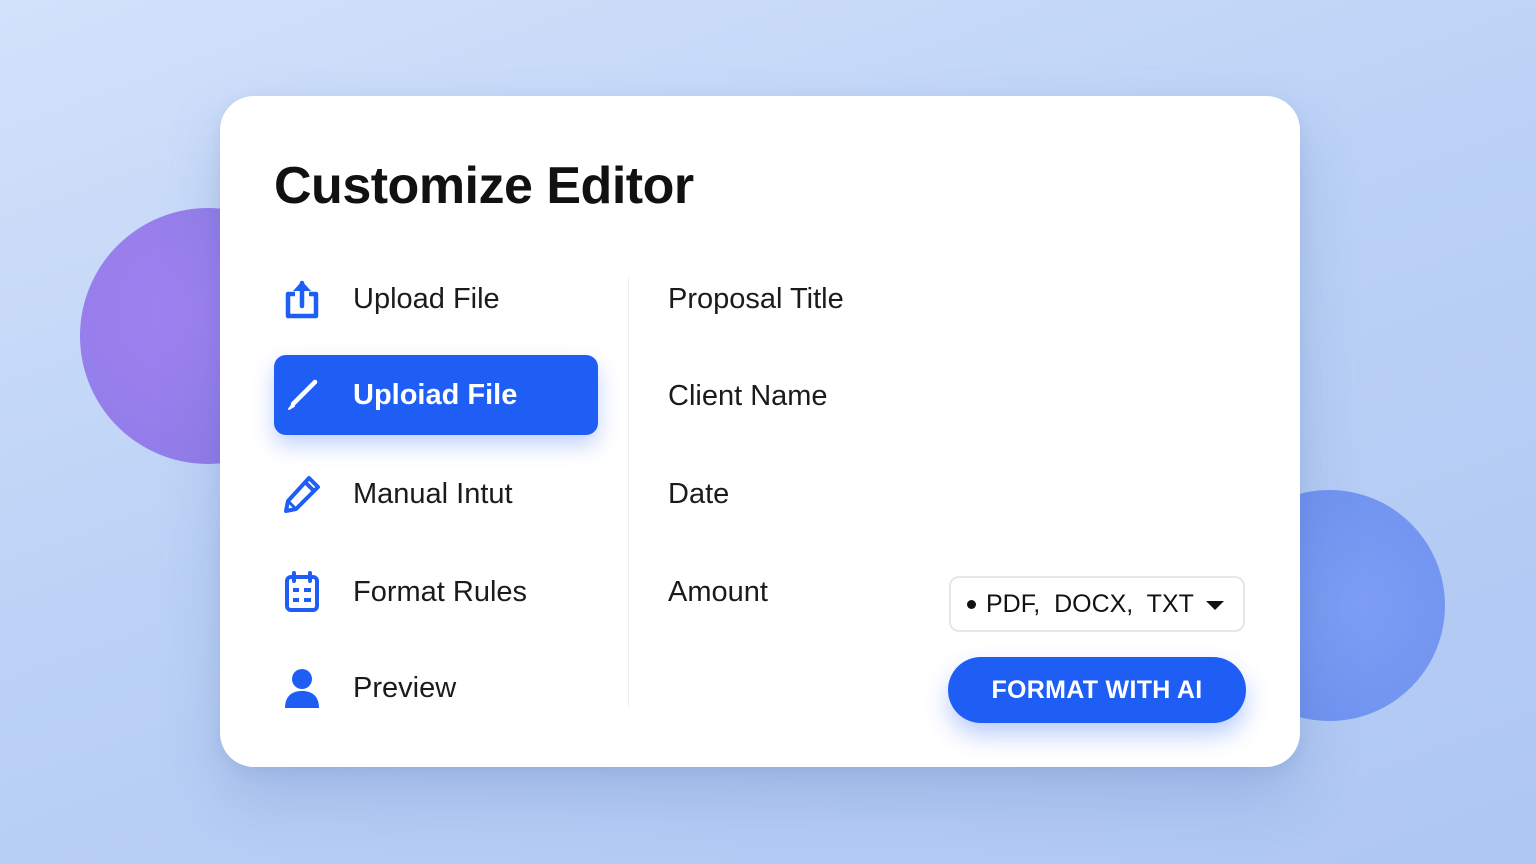 This screenshot has width=1536, height=864. What do you see at coordinates (628, 492) in the screenshot?
I see `column-divider` at bounding box center [628, 492].